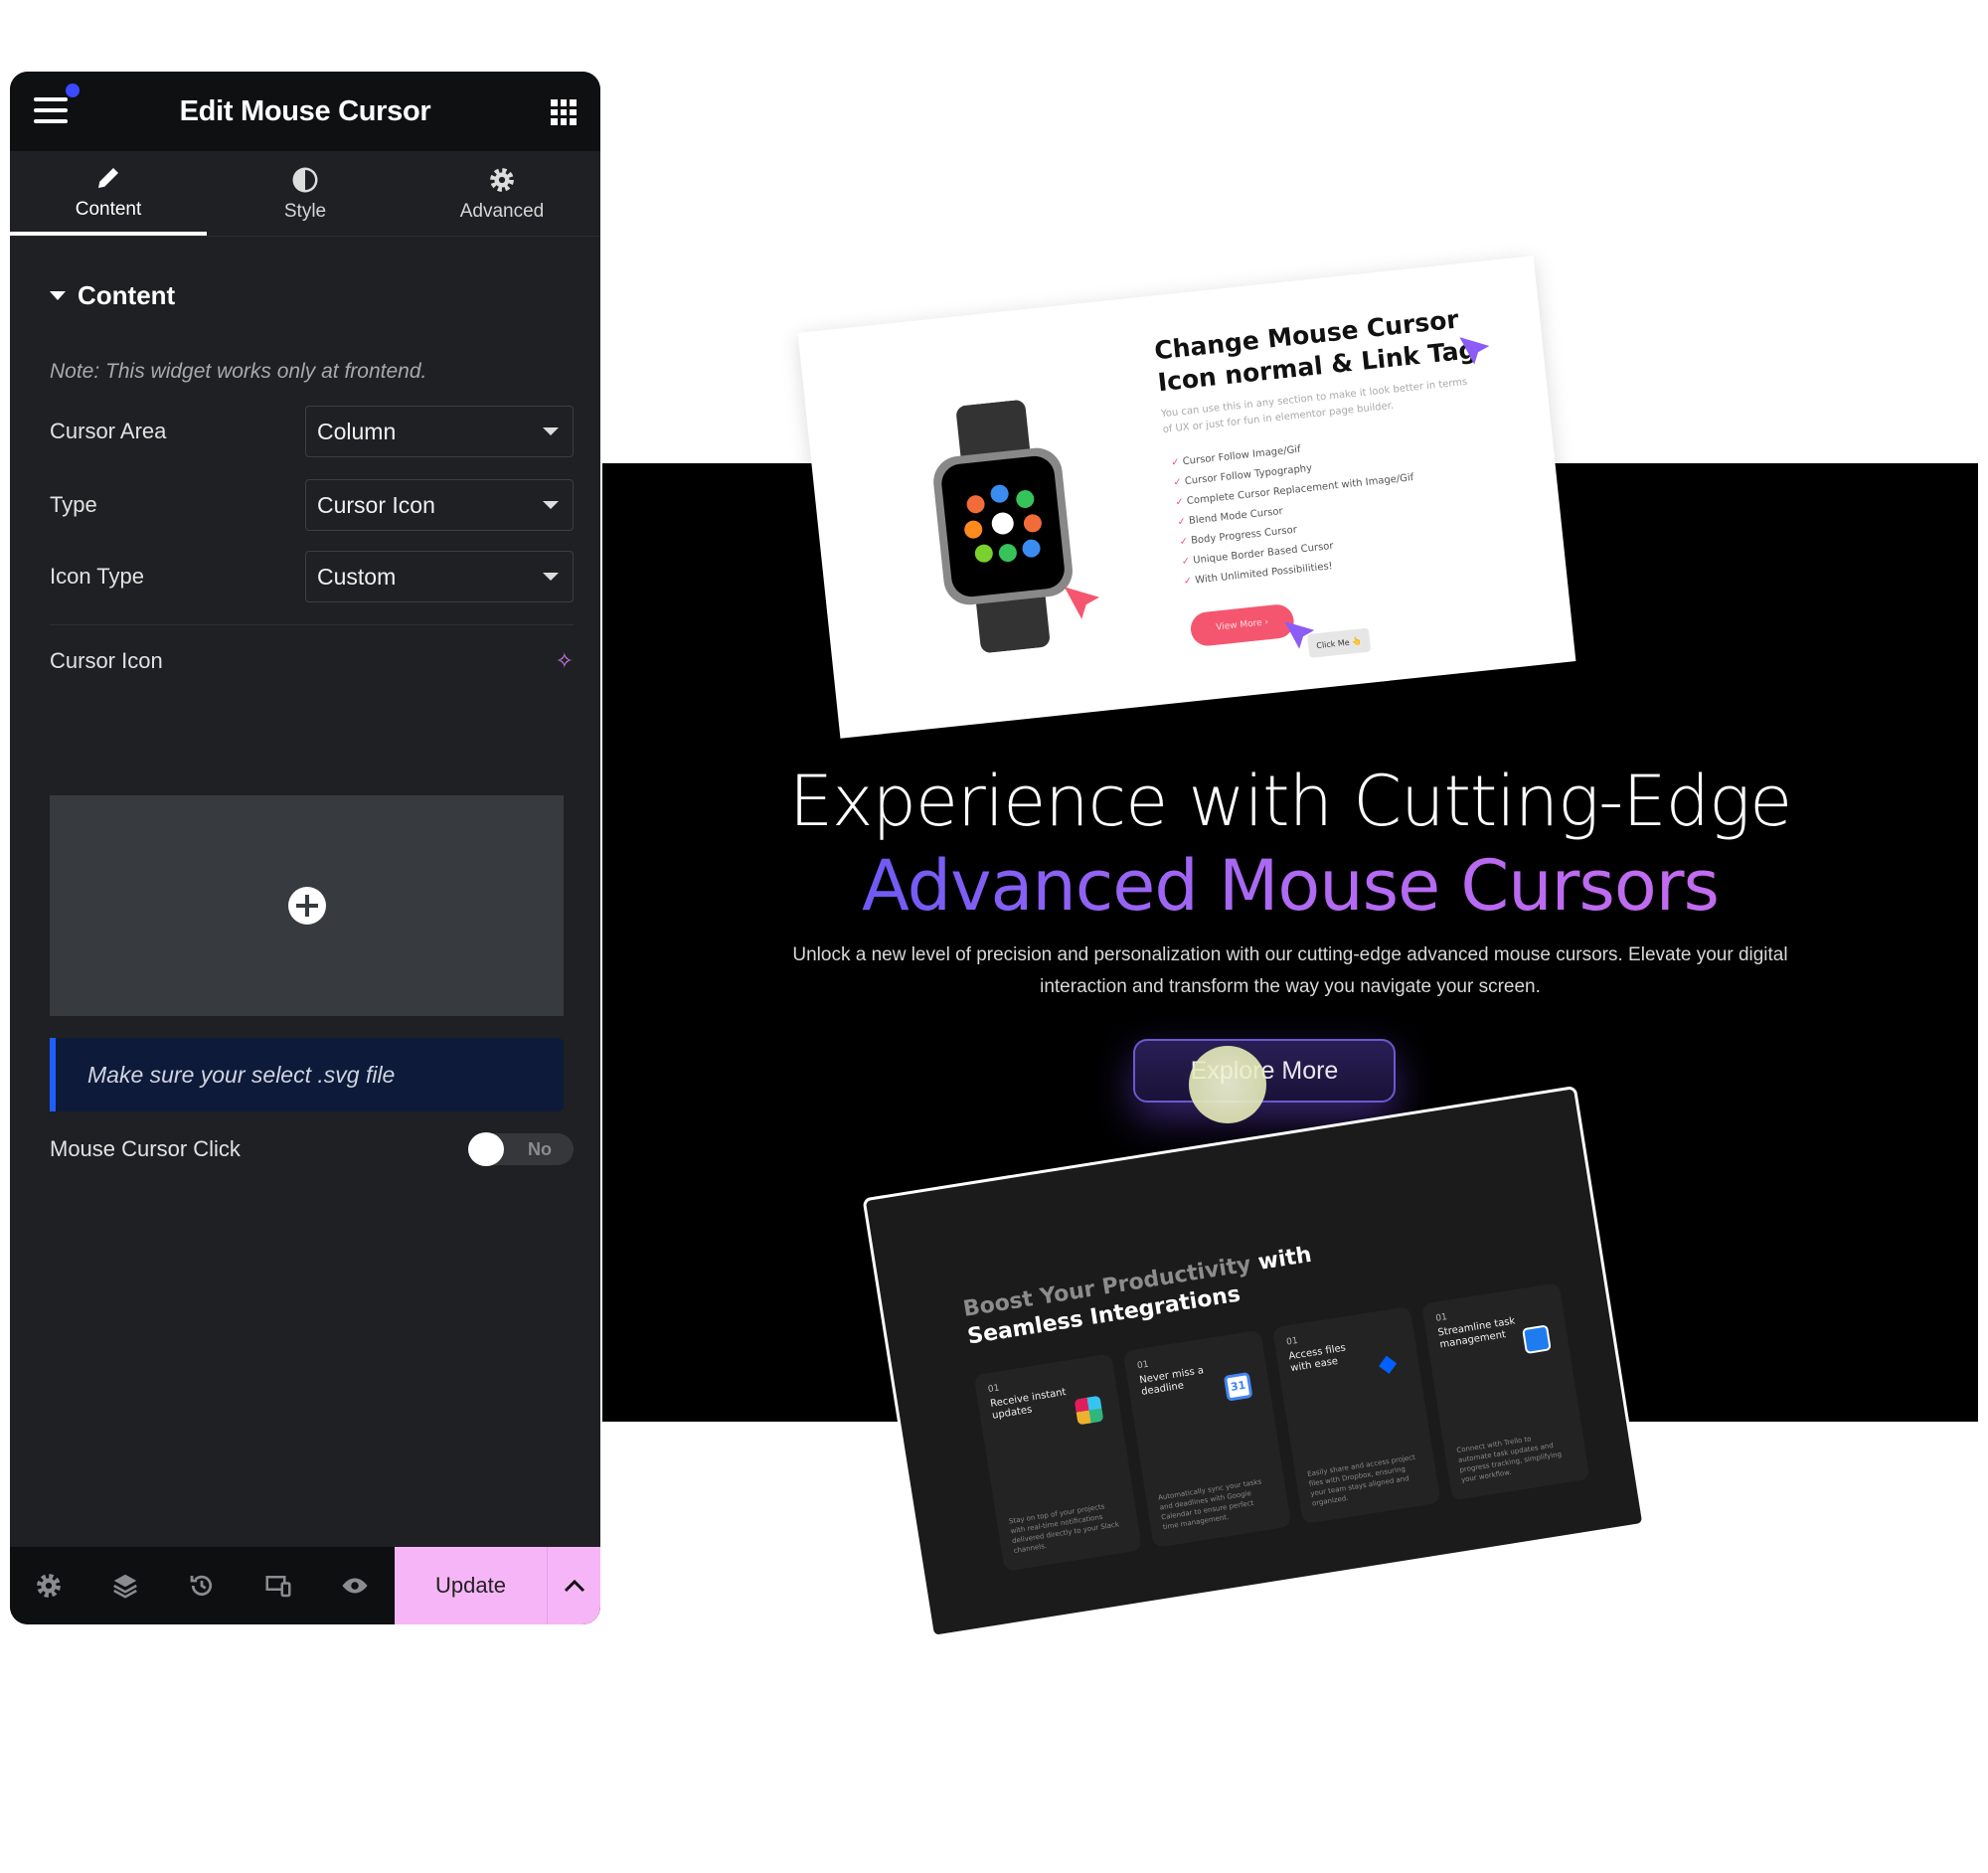 The height and width of the screenshot is (1873, 1988). Describe the element at coordinates (312, 661) in the screenshot. I see `field-cursor-icon: Cursor Icon ✧` at that location.